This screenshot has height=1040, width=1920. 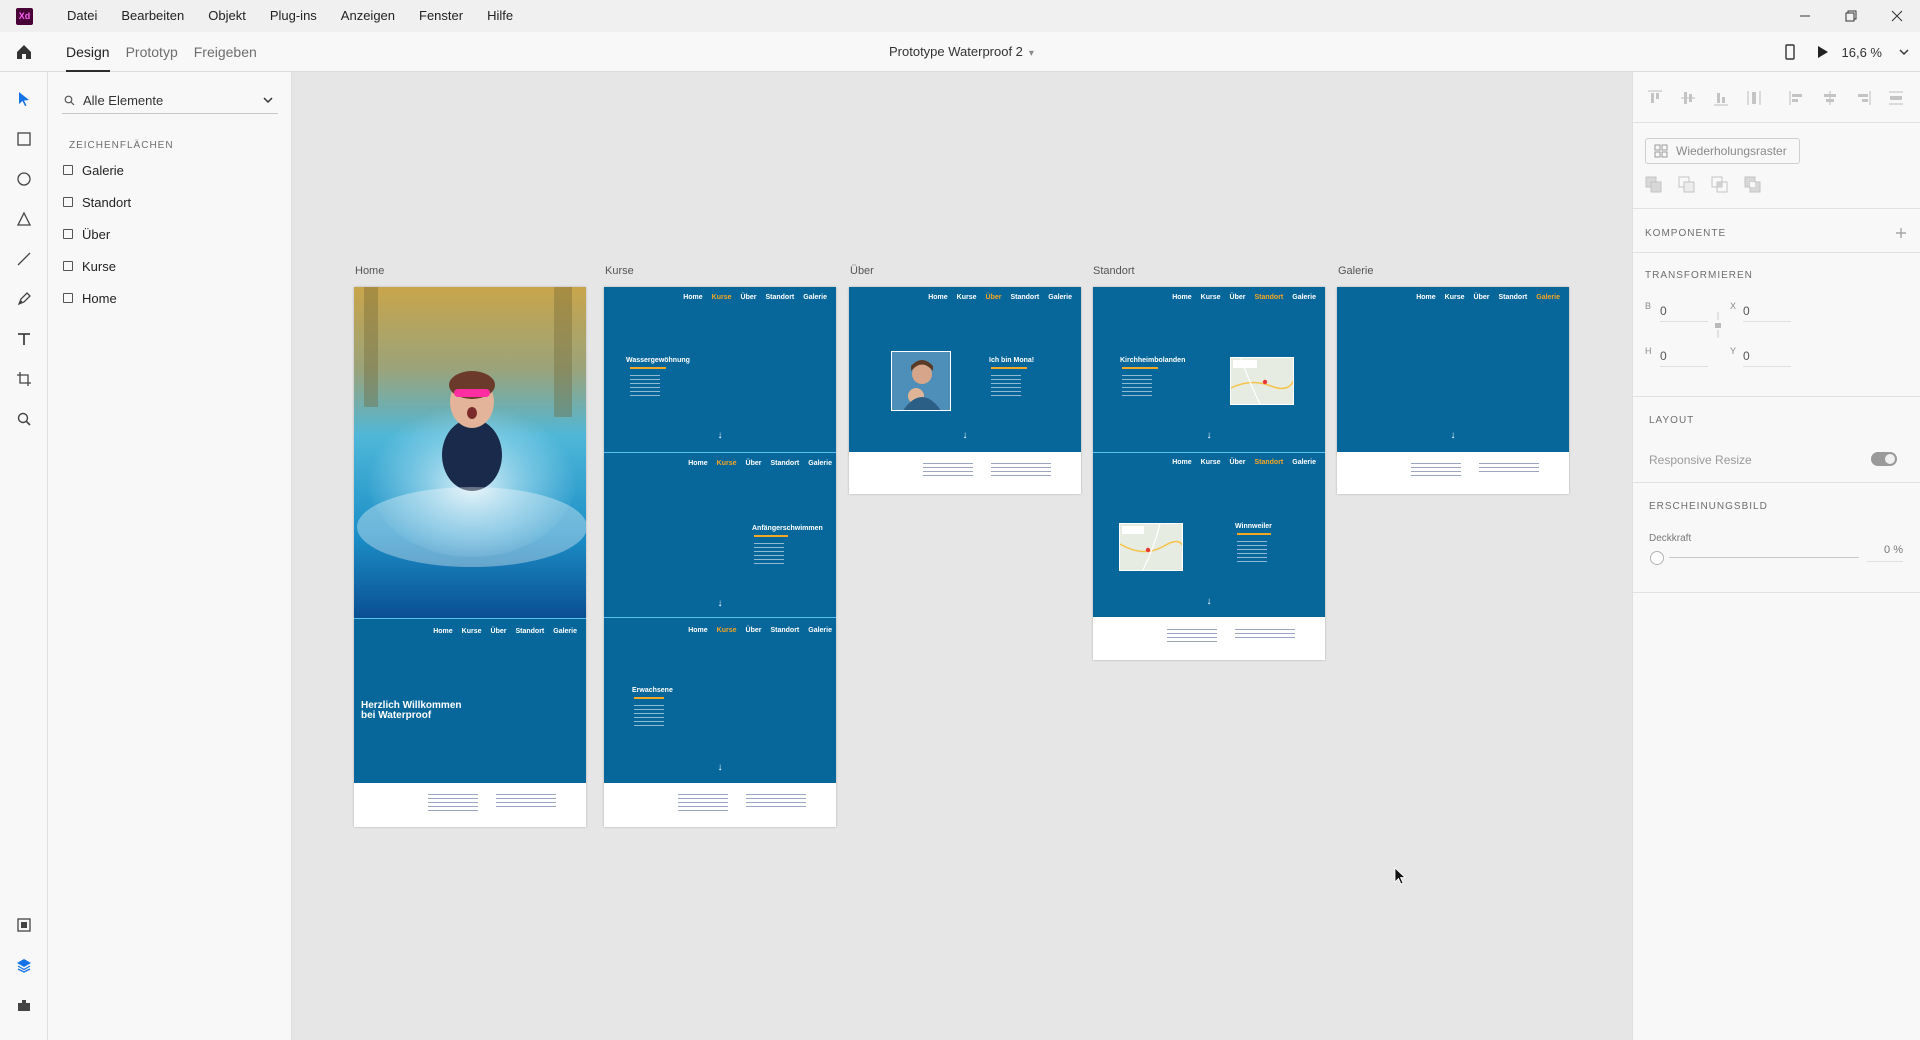 I want to click on x-field: 0, so click(x=1767, y=313).